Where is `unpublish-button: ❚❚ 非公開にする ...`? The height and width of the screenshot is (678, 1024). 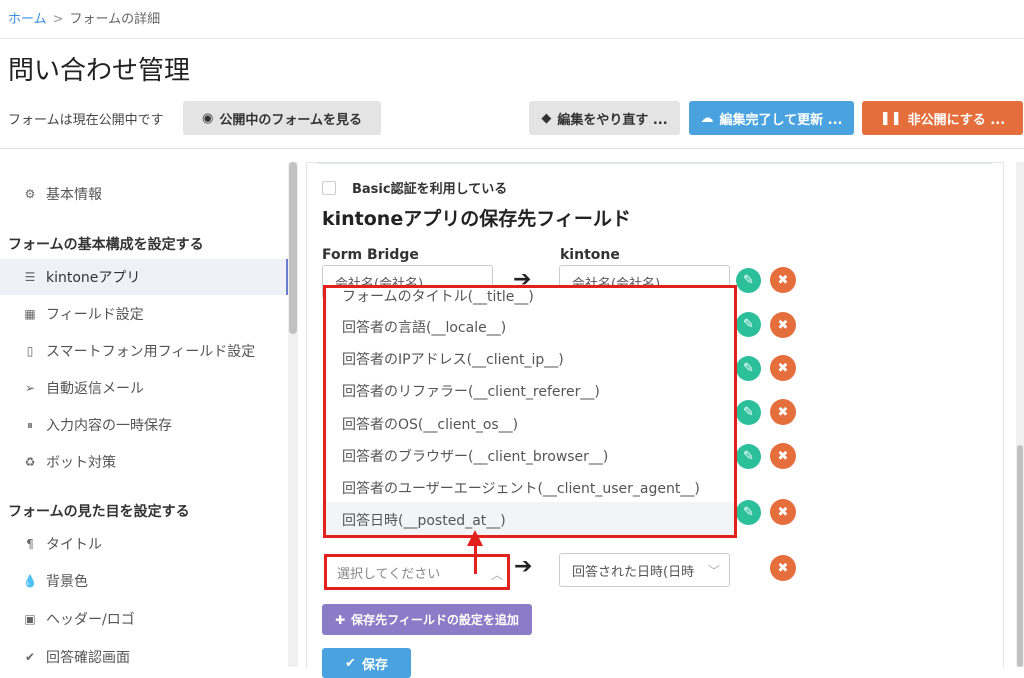 unpublish-button: ❚❚ 非公開にする ... is located at coordinates (942, 118).